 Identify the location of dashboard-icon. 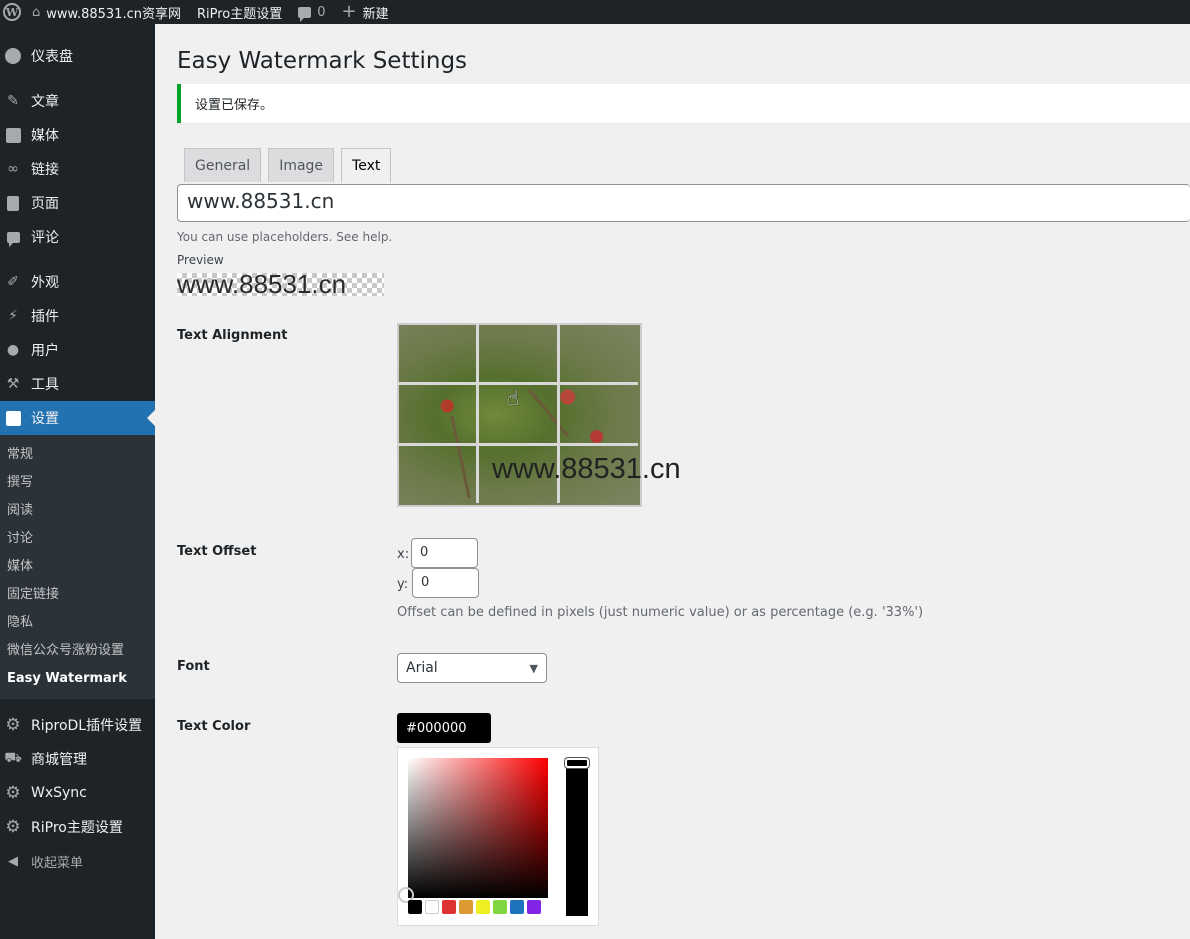
(13, 56).